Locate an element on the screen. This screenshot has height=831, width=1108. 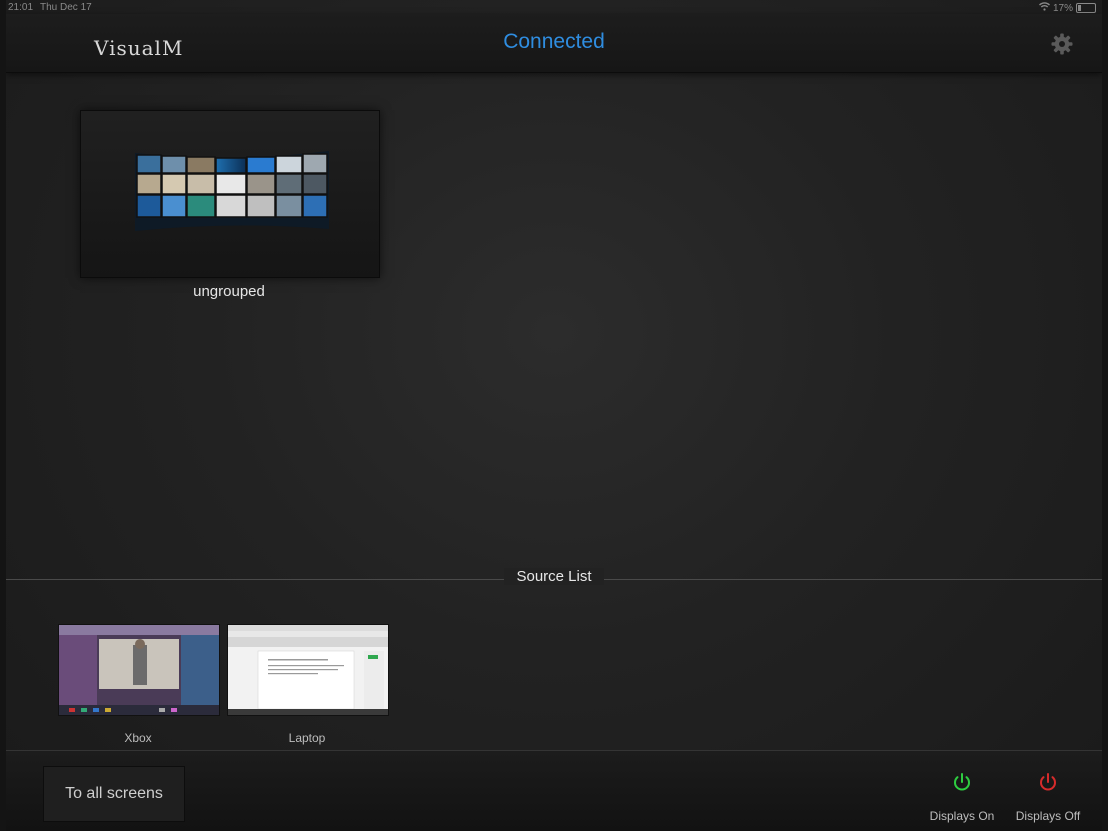
source-list-title: Source List is located at coordinates (554, 577).